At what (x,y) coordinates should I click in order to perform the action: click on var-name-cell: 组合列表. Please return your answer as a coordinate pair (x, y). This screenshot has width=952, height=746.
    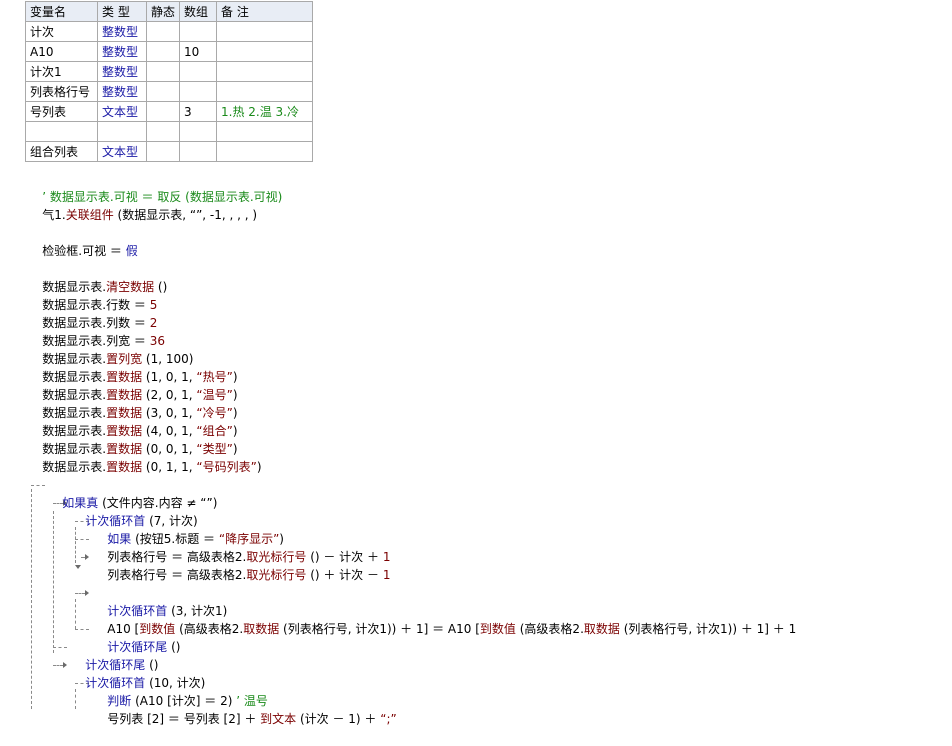
    Looking at the image, I should click on (61, 151).